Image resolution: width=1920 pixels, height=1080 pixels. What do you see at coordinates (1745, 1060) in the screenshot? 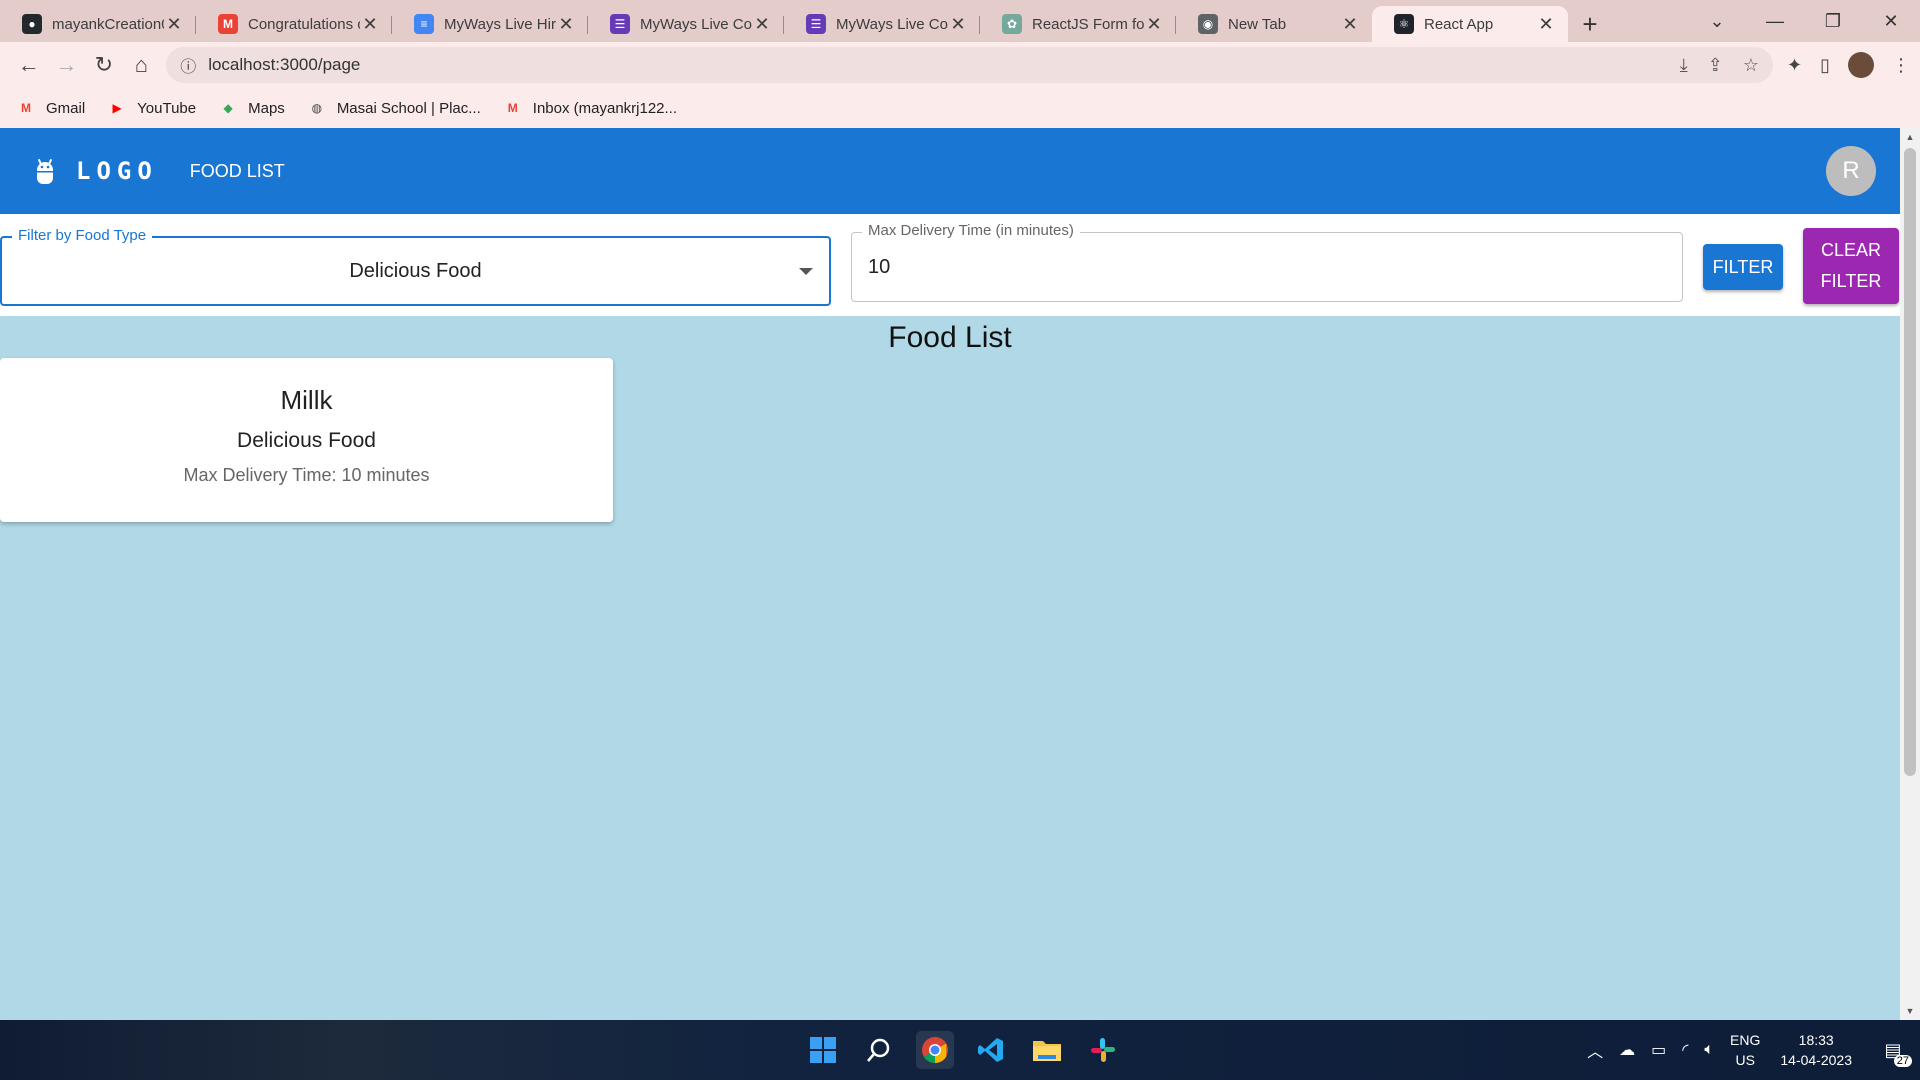
I see `region-code: US` at bounding box center [1745, 1060].